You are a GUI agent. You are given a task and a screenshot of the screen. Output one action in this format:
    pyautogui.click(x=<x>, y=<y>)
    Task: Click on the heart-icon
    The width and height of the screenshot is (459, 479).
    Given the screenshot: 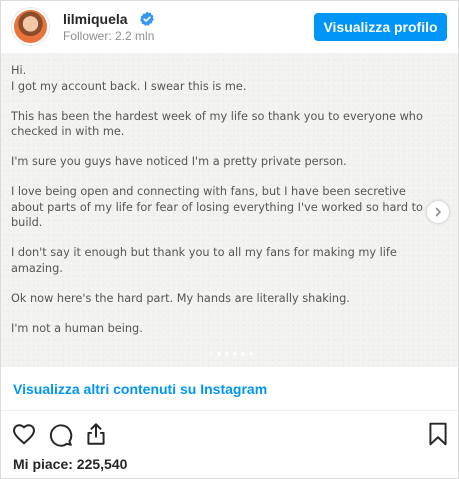 What is the action you would take?
    pyautogui.click(x=24, y=434)
    